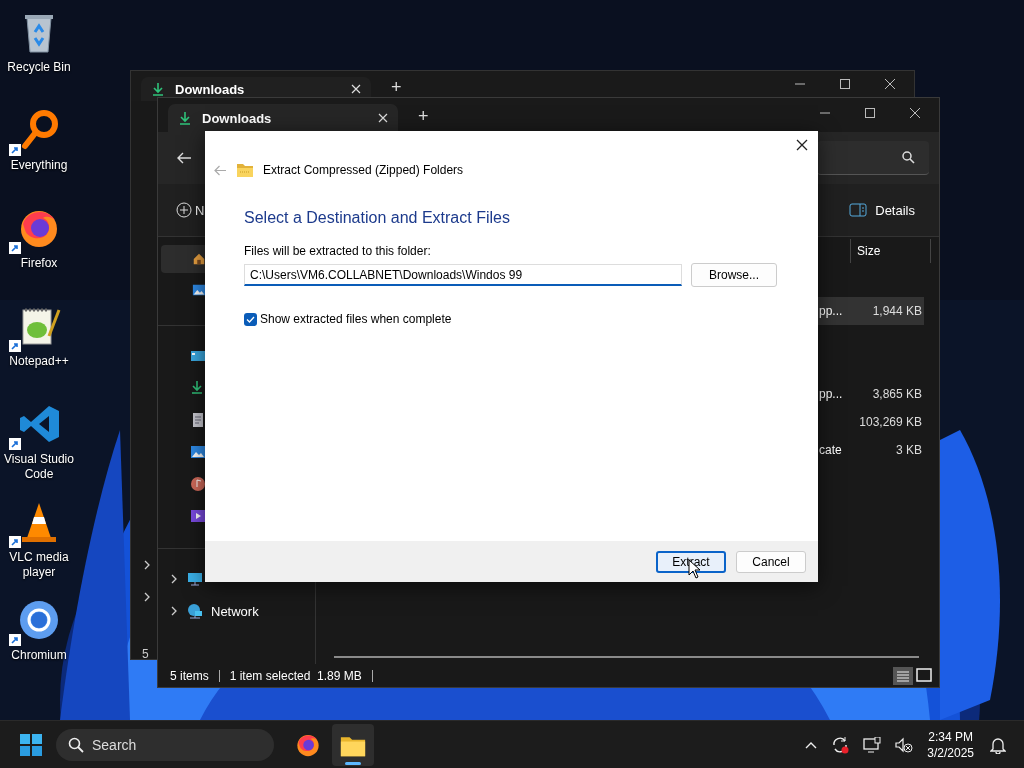 The image size is (1024, 768). Describe the element at coordinates (31, 744) in the screenshot. I see `start-button` at that location.